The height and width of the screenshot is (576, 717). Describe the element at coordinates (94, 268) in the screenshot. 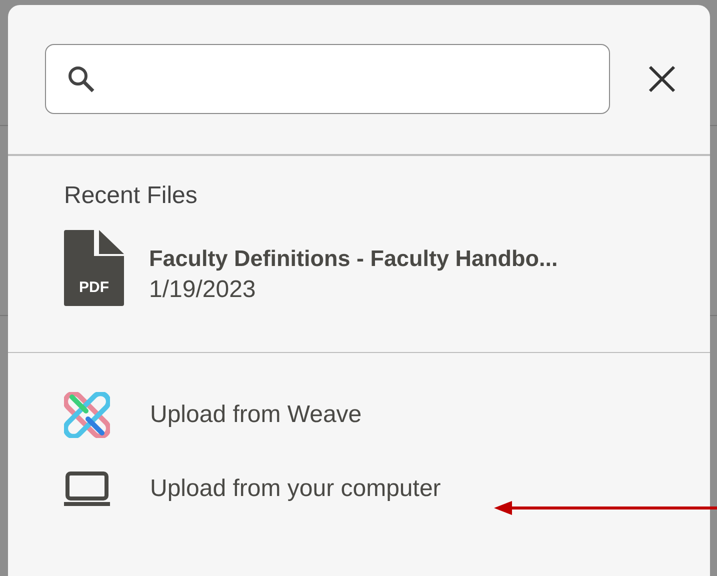

I see `pdf-file-icon: PDF` at that location.